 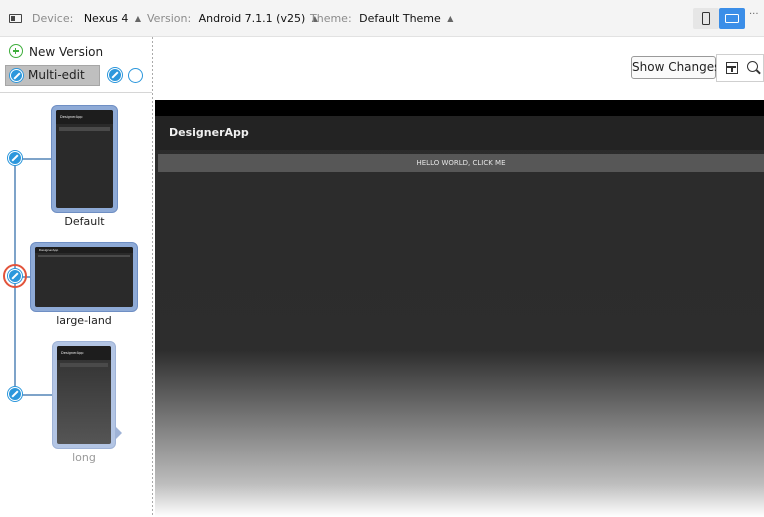 What do you see at coordinates (732, 68) in the screenshot?
I see `layout-icon` at bounding box center [732, 68].